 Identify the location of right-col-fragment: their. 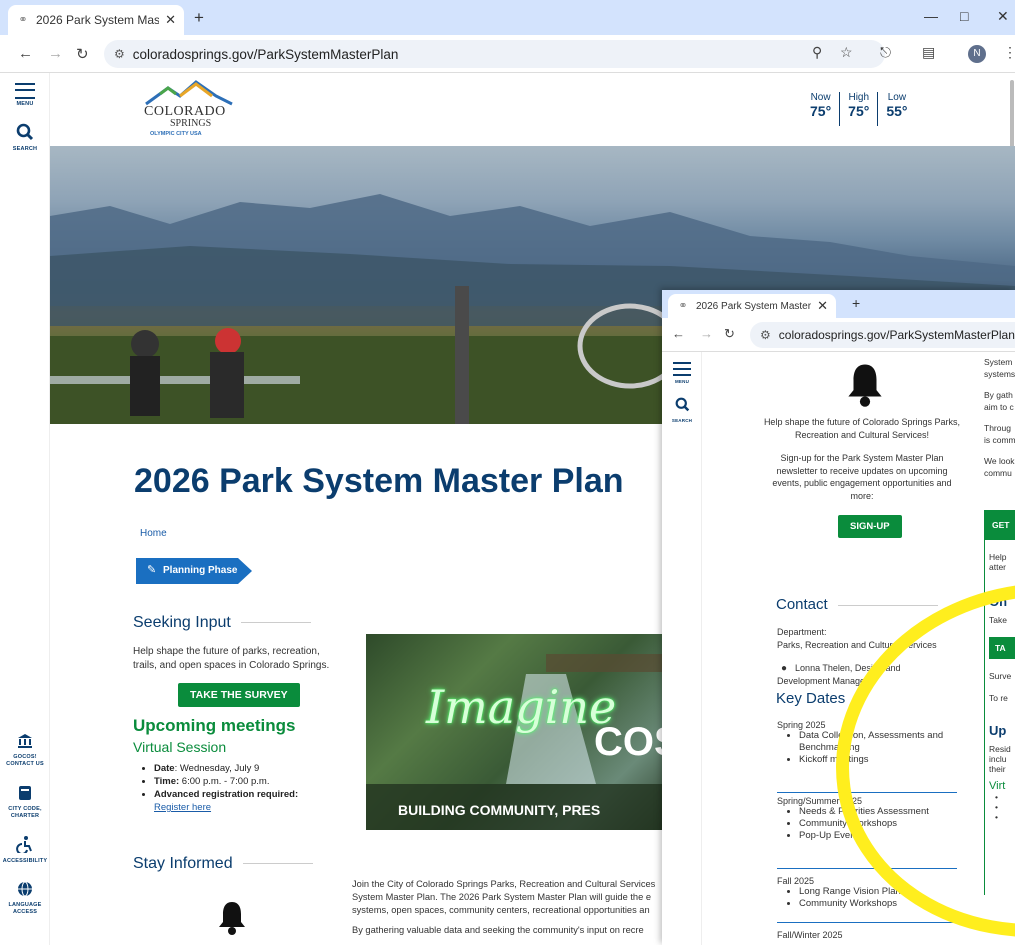
(997, 769).